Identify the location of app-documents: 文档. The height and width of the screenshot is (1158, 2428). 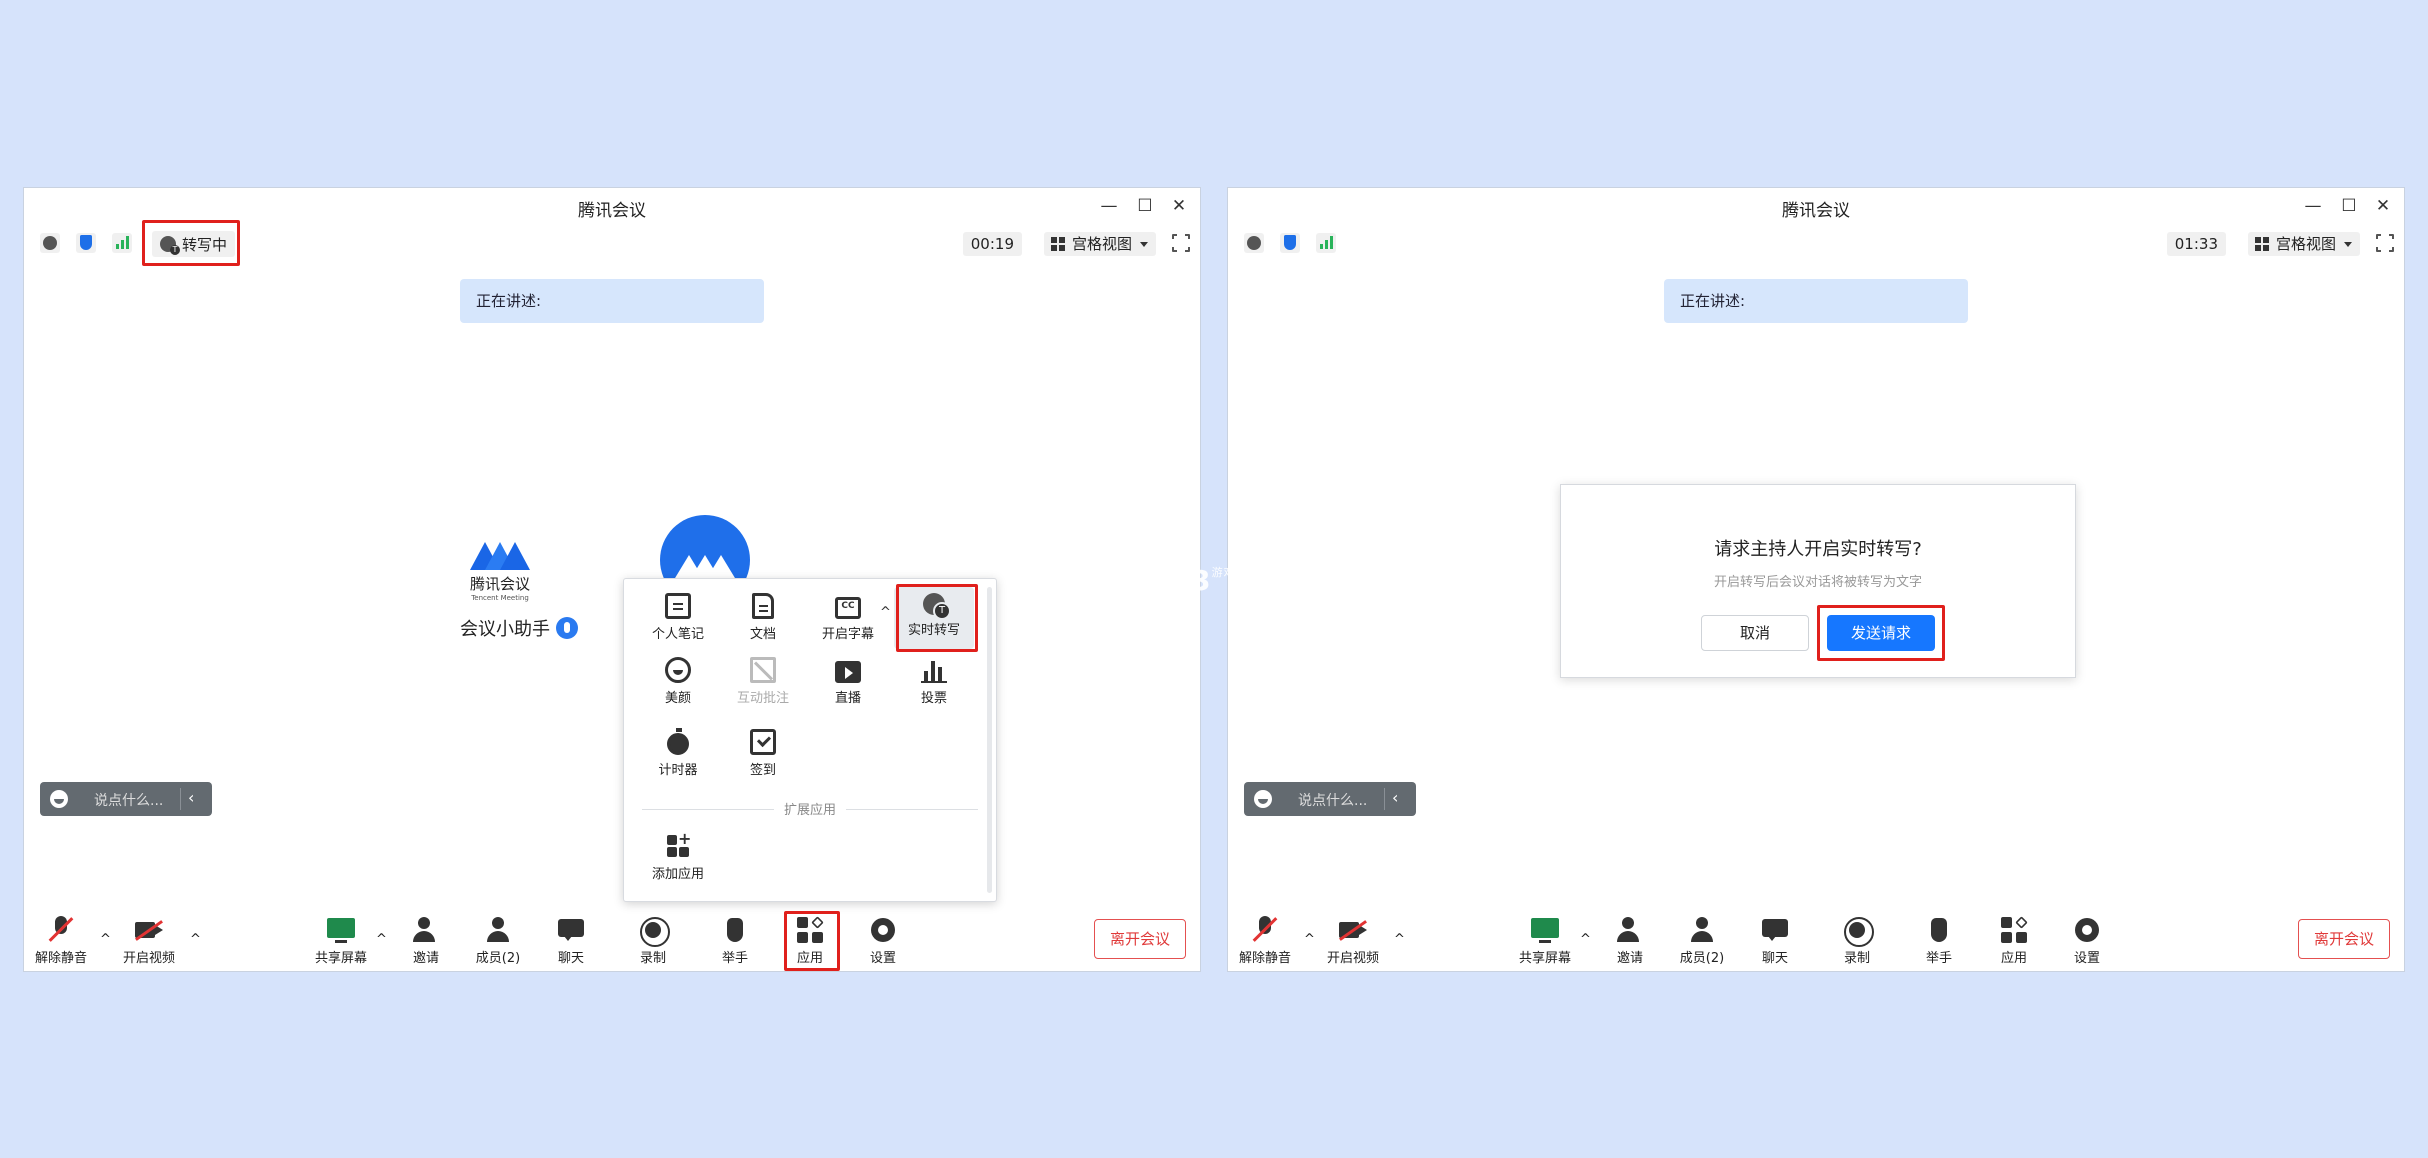
(763, 617).